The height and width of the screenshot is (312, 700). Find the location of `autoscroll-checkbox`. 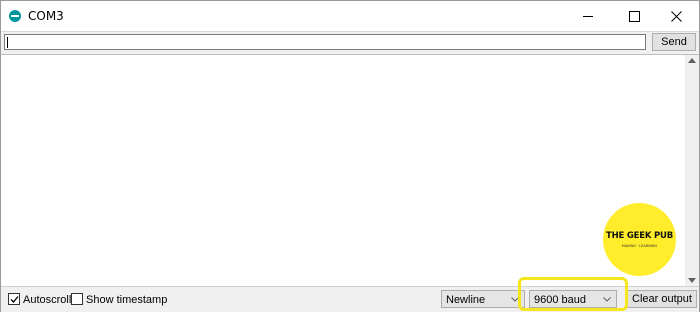

autoscroll-checkbox is located at coordinates (14, 299).